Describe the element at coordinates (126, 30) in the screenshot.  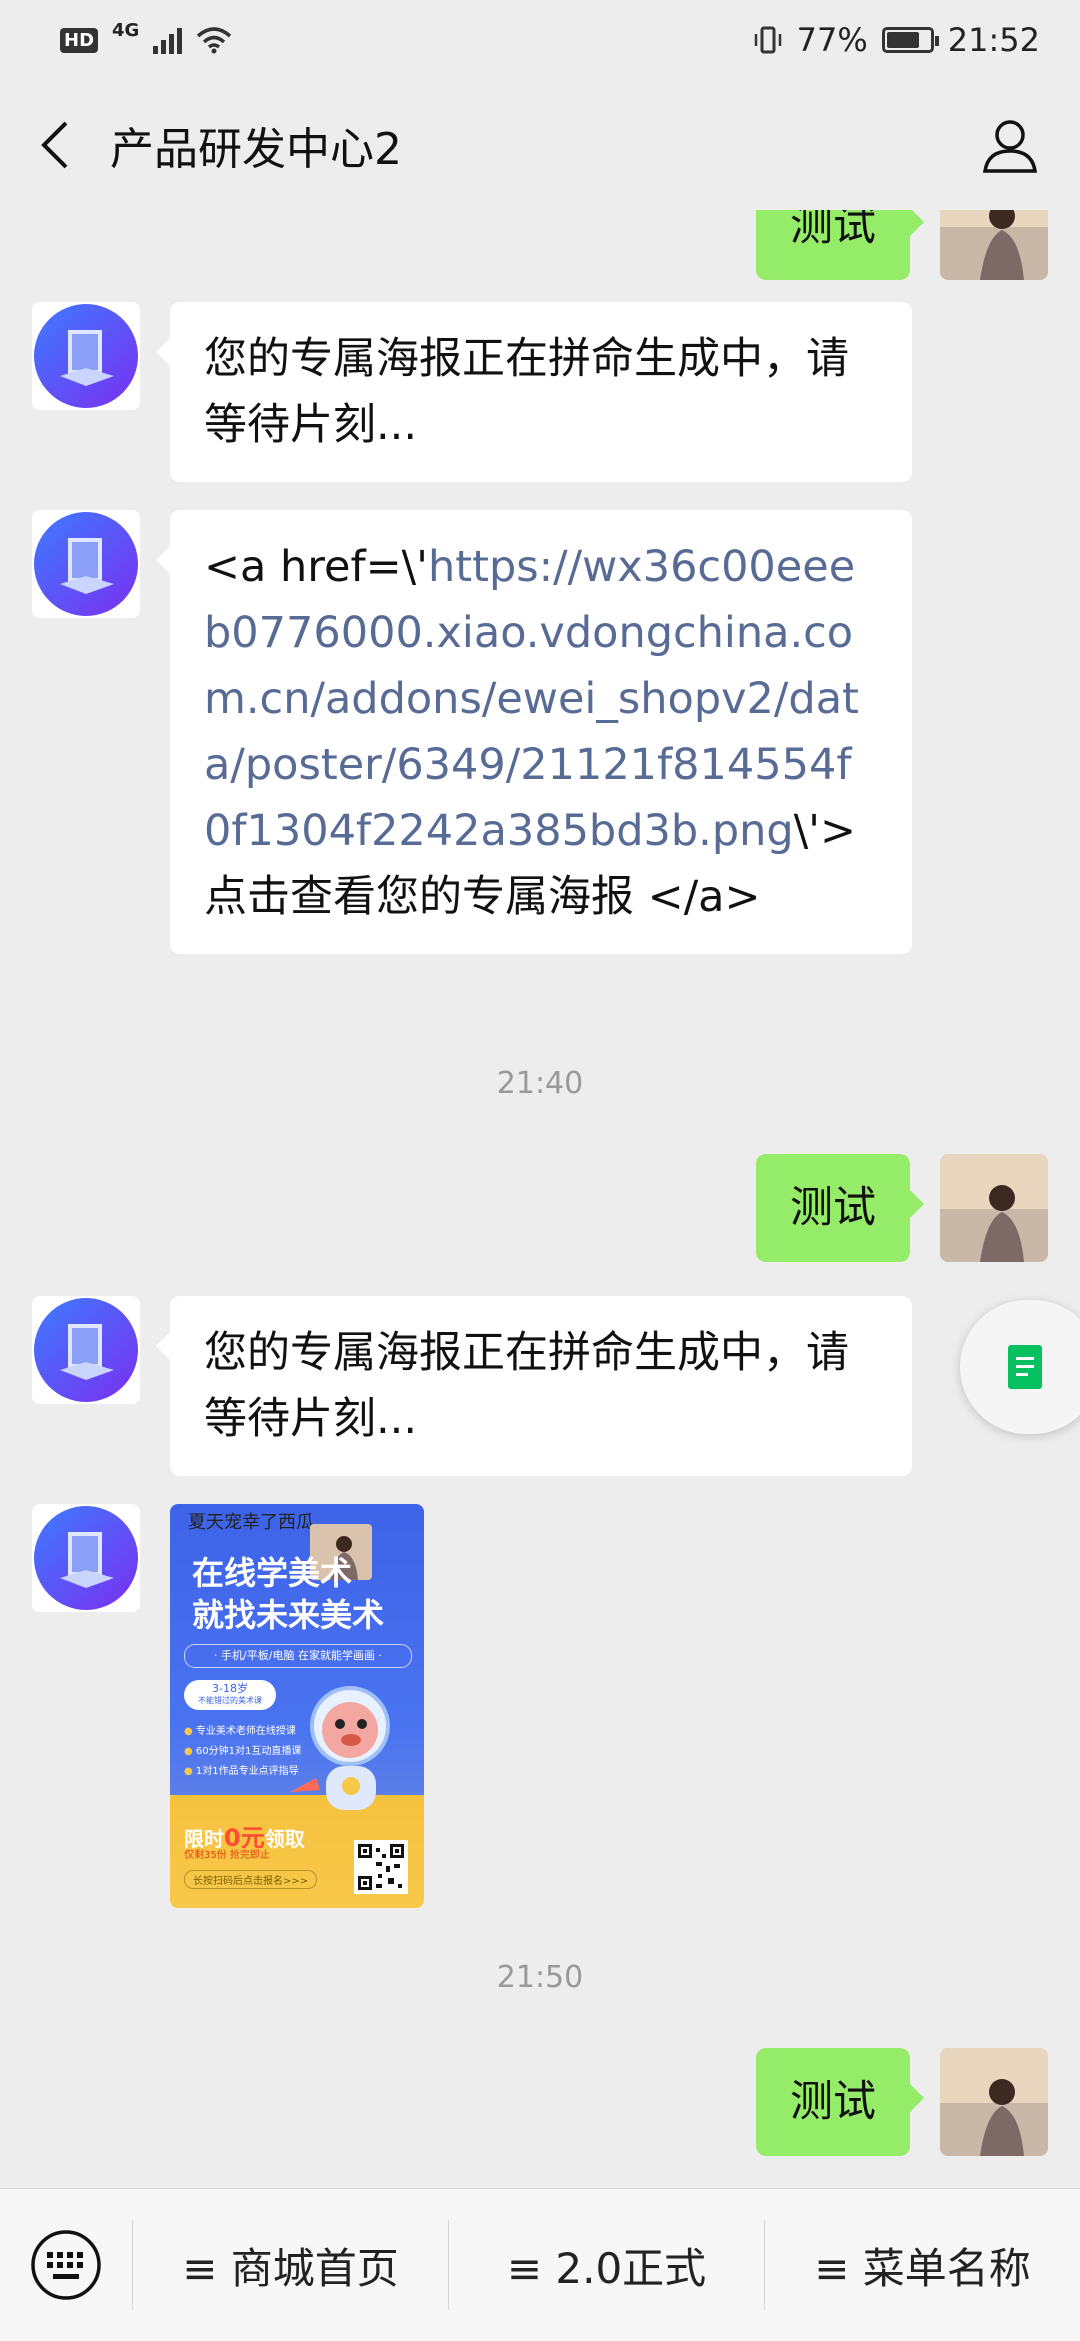
I see `network-type: 4G` at that location.